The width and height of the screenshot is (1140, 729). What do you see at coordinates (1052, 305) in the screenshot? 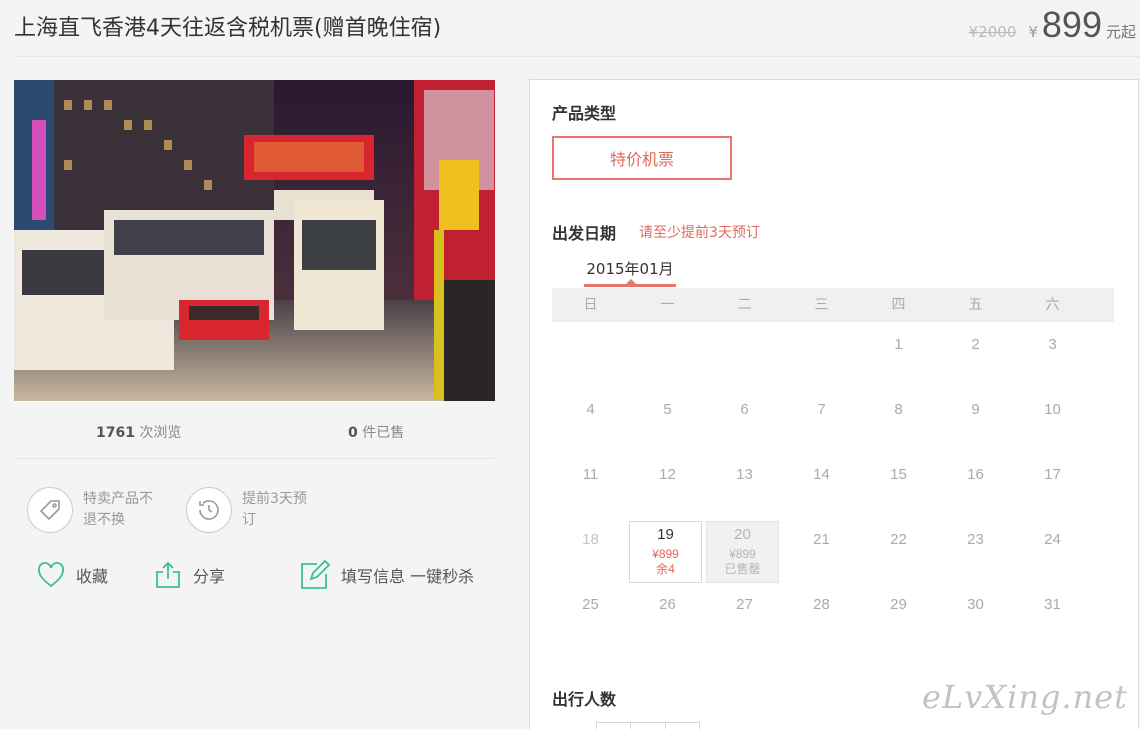
I see `weekday-label: 六` at bounding box center [1052, 305].